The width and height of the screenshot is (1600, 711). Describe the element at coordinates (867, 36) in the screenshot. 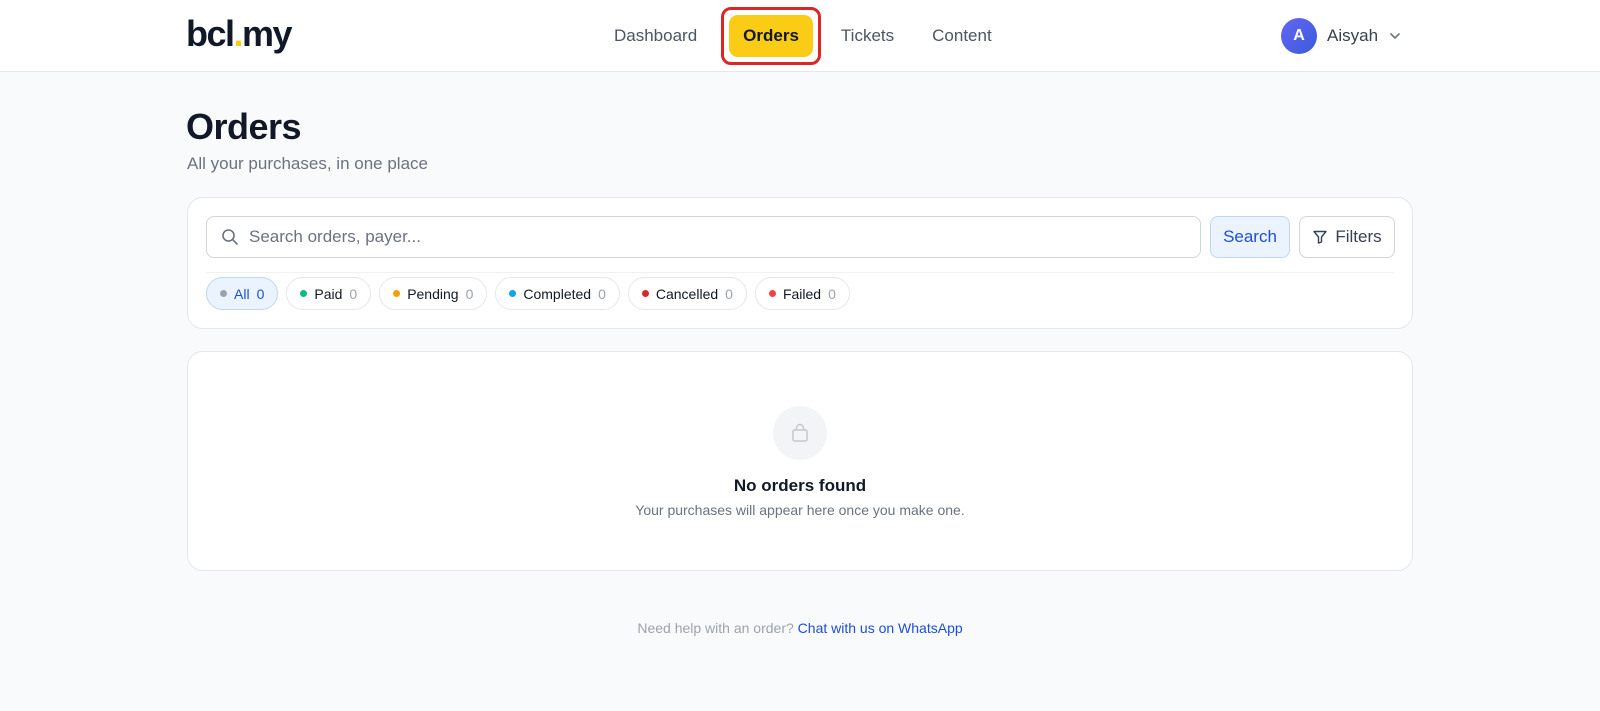

I see `nav-tickets: Tickets` at that location.